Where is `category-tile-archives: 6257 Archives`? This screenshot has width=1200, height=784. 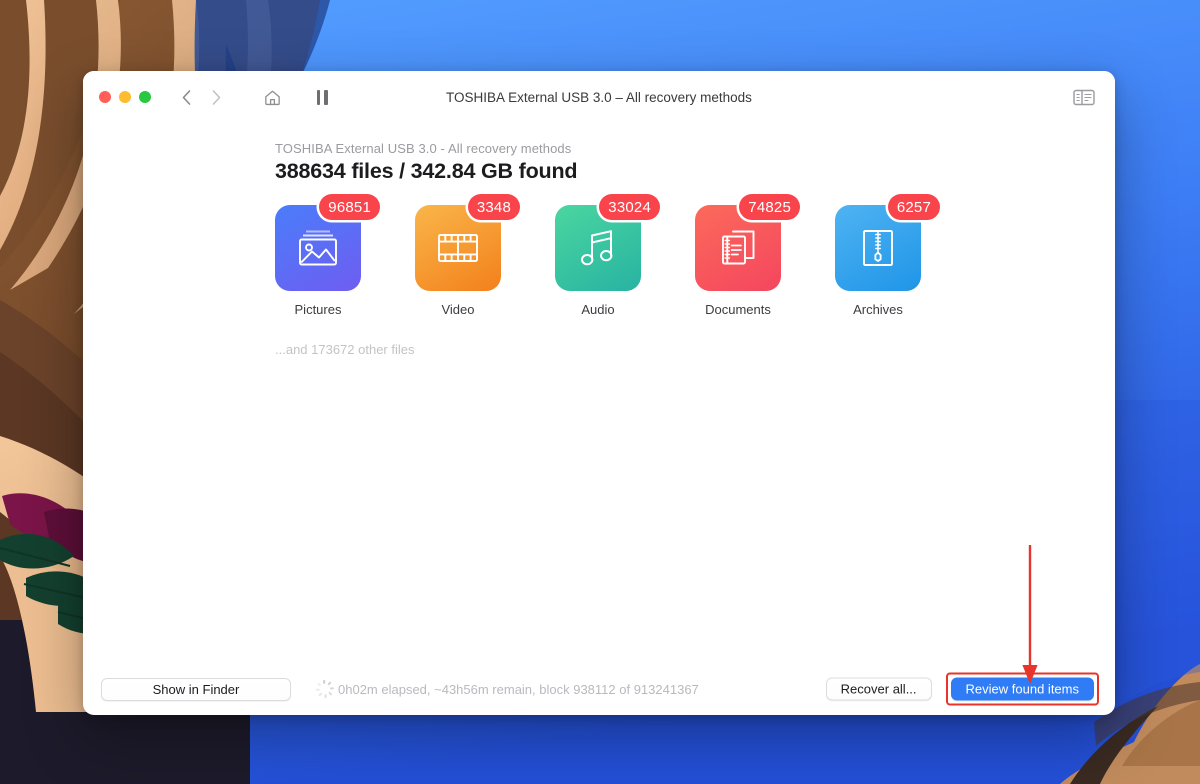 category-tile-archives: 6257 Archives is located at coordinates (887, 255).